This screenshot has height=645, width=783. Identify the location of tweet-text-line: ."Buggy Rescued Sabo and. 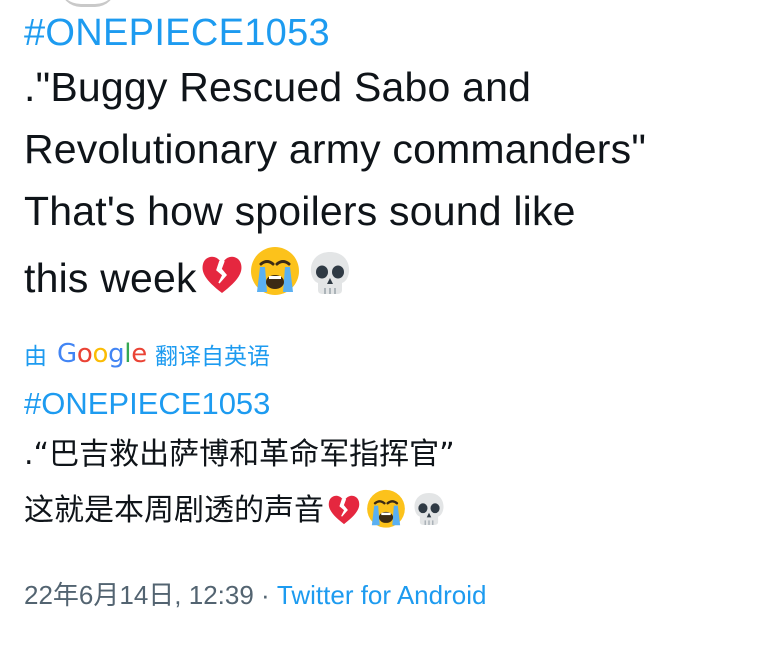
(278, 87).